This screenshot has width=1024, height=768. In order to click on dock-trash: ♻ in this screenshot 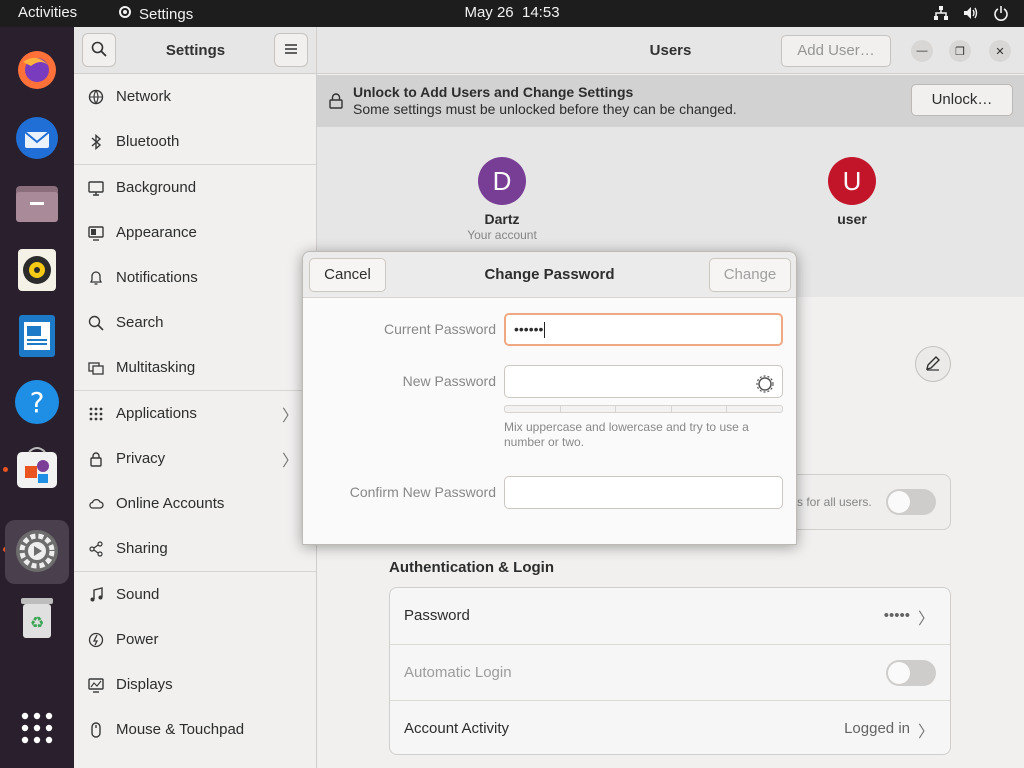, I will do `click(37, 619)`.